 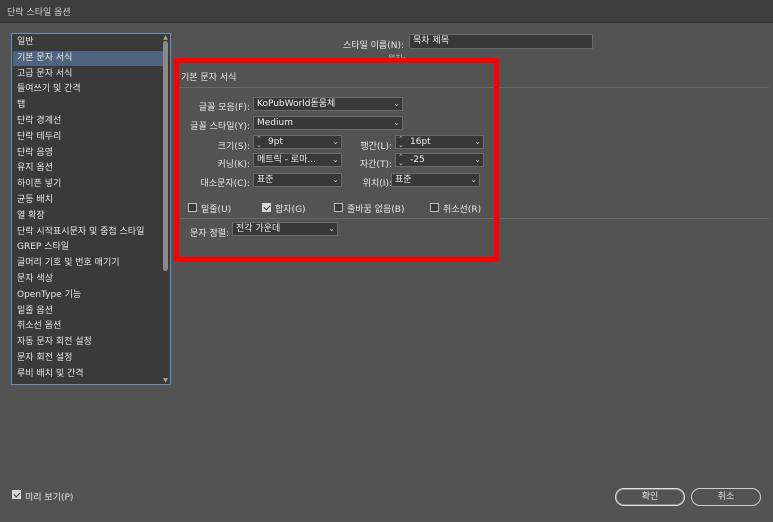 What do you see at coordinates (88, 105) in the screenshot?
I see `sidebar-item: 탭` at bounding box center [88, 105].